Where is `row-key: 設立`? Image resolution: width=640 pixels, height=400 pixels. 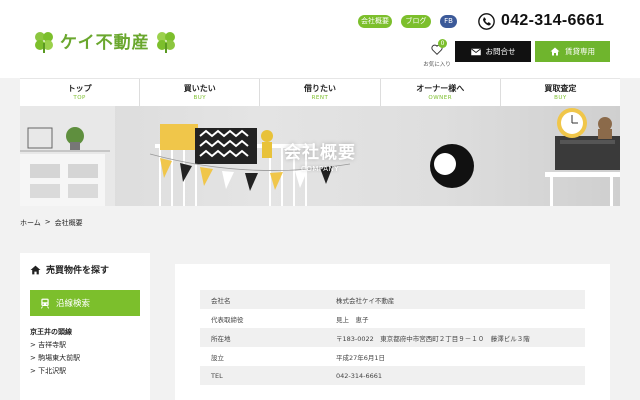 row-key: 設立 is located at coordinates (217, 357).